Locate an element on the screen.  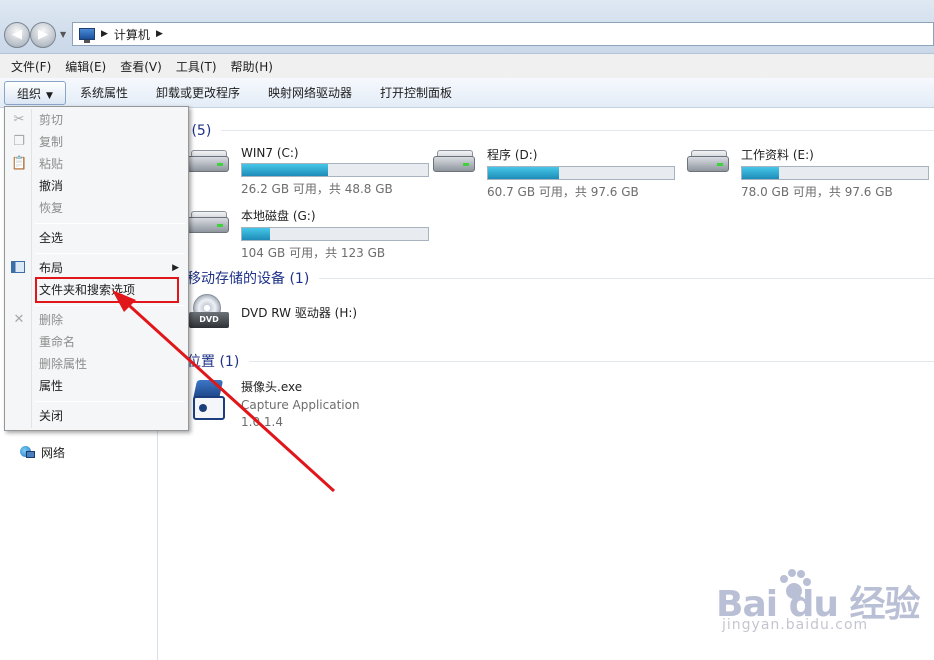
menu-help: 帮助(H) is located at coordinates (252, 66).